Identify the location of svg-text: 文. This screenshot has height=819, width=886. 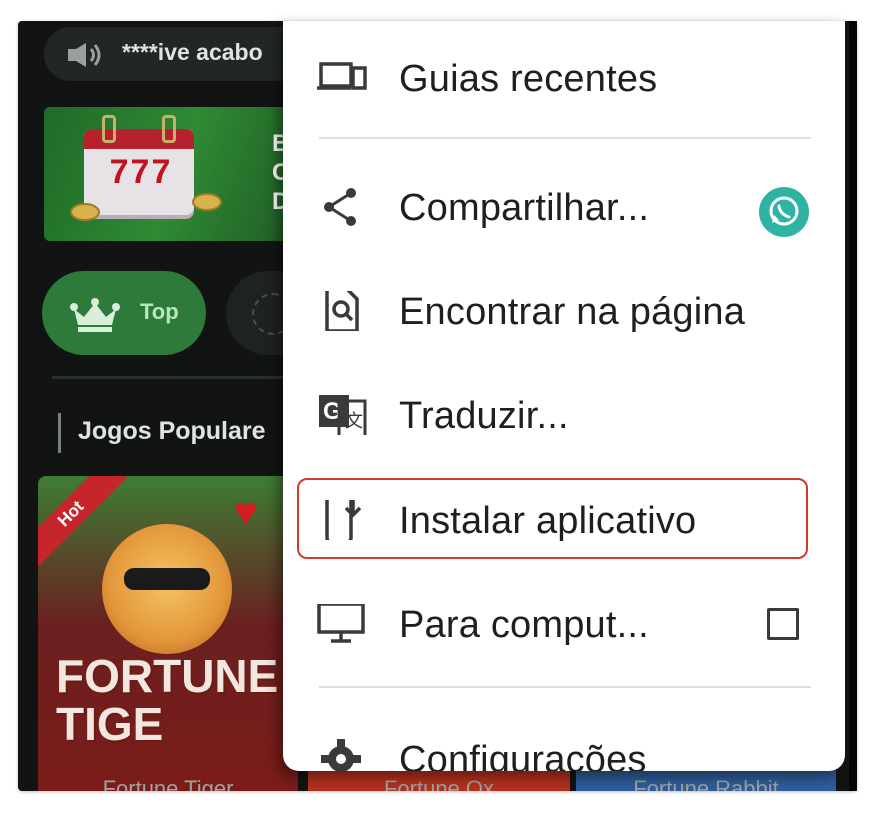
(354, 421).